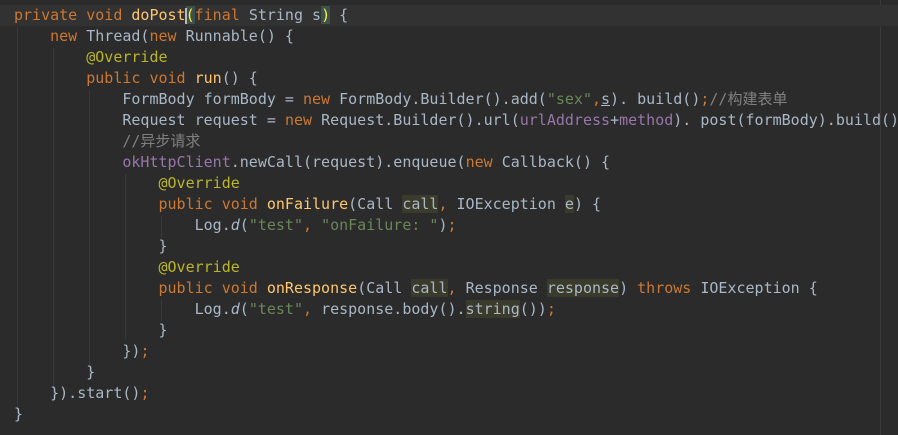 Image resolution: width=898 pixels, height=435 pixels. Describe the element at coordinates (492, 309) in the screenshot. I see `code-token: string` at that location.